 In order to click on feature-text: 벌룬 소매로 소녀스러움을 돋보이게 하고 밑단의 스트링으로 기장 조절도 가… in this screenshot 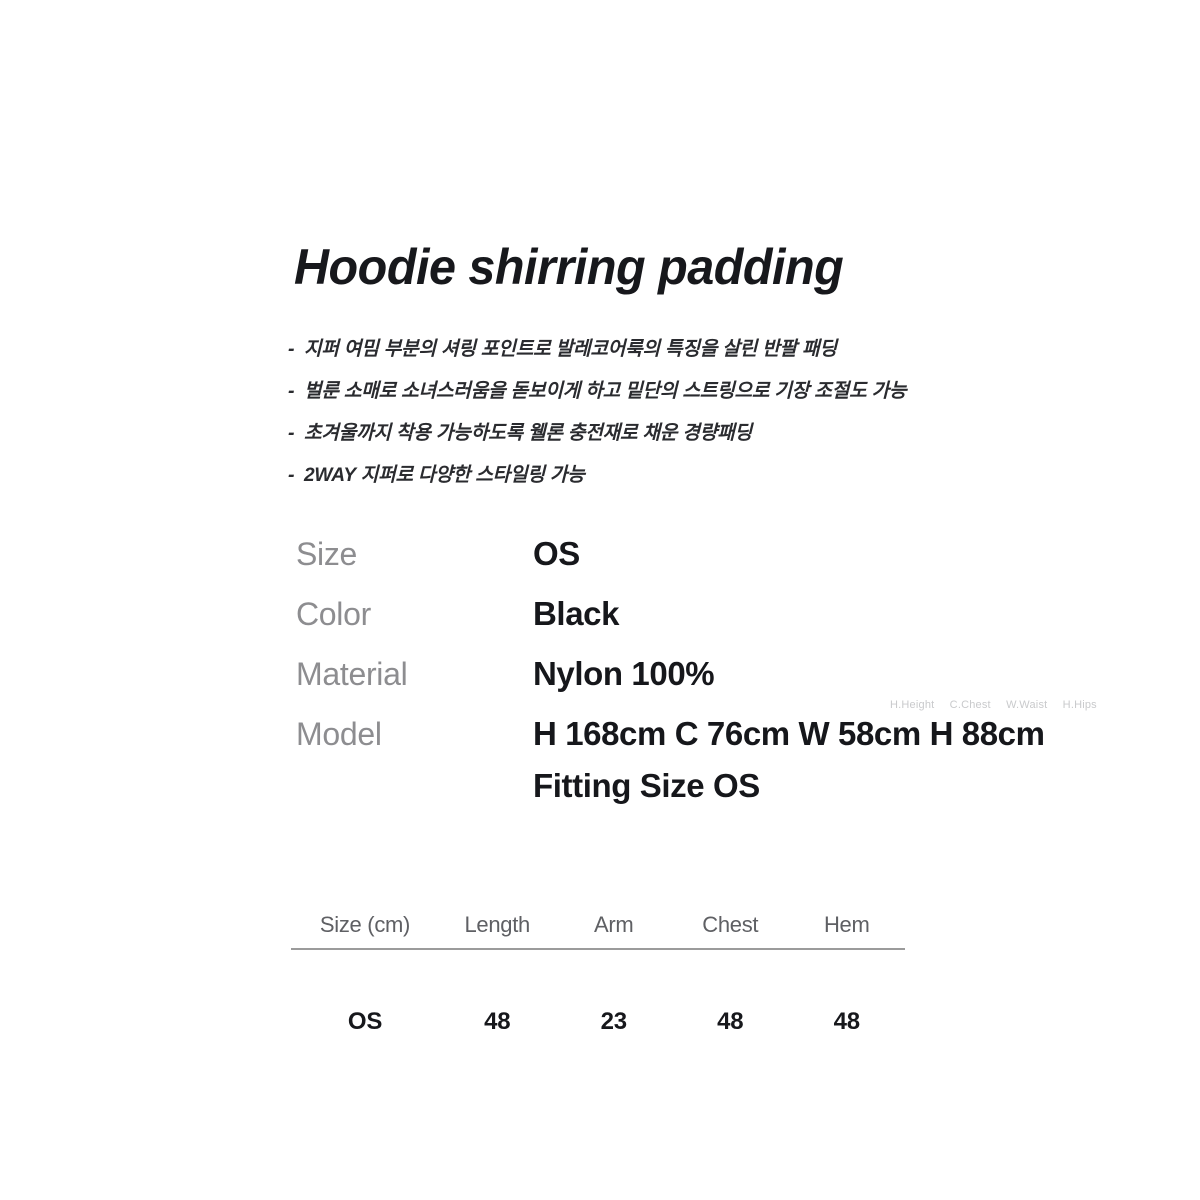, I will do `click(605, 391)`.